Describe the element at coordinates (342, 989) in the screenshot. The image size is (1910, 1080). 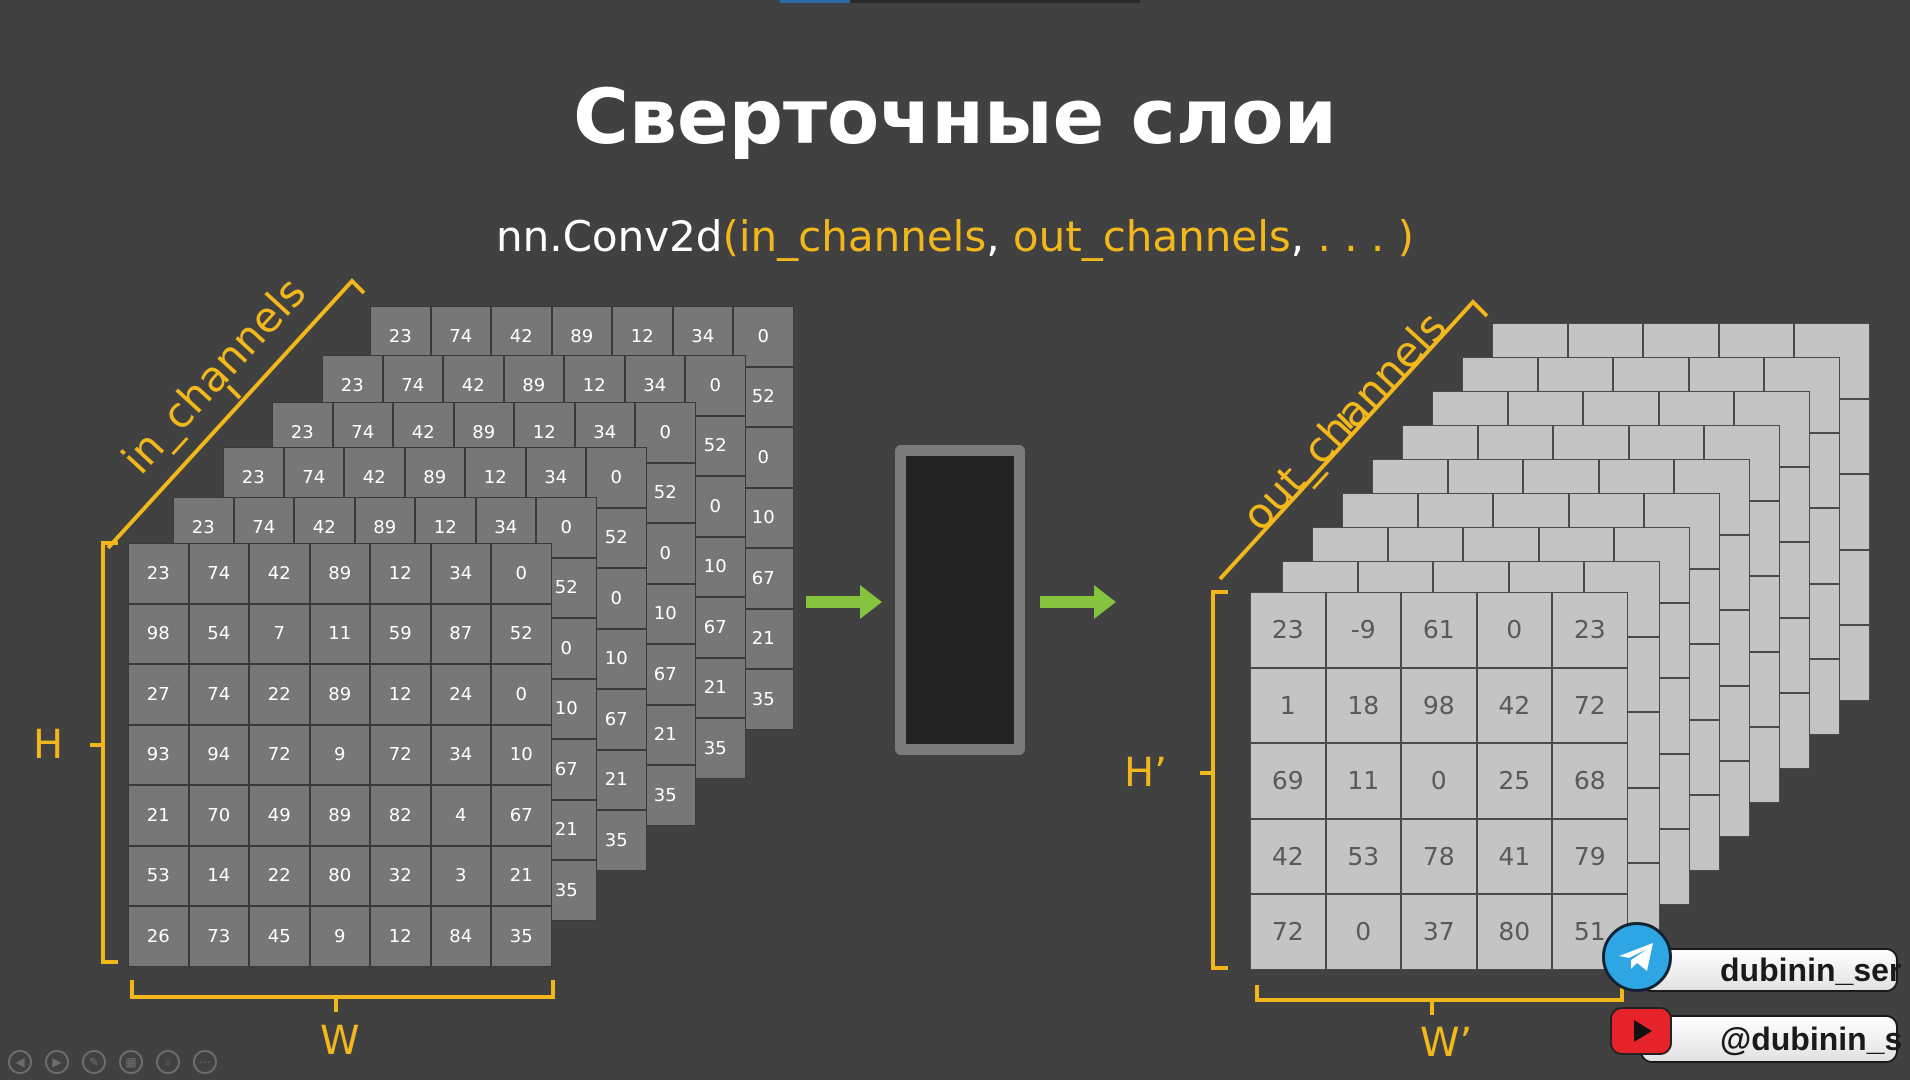
I see `w-bracket` at that location.